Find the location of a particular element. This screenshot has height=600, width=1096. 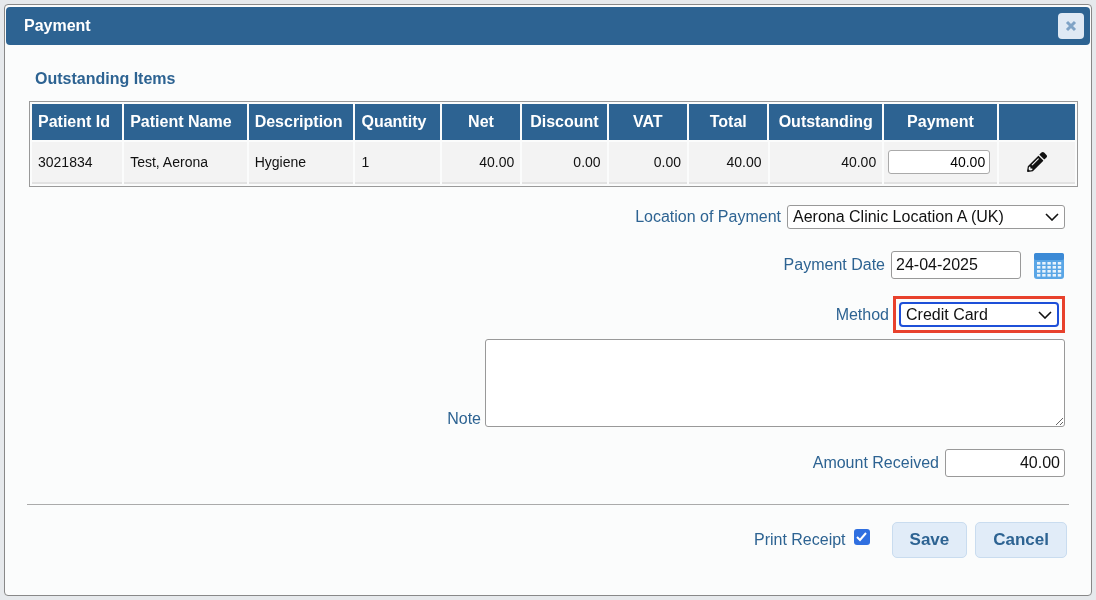

pencil-icon is located at coordinates (1036, 162).